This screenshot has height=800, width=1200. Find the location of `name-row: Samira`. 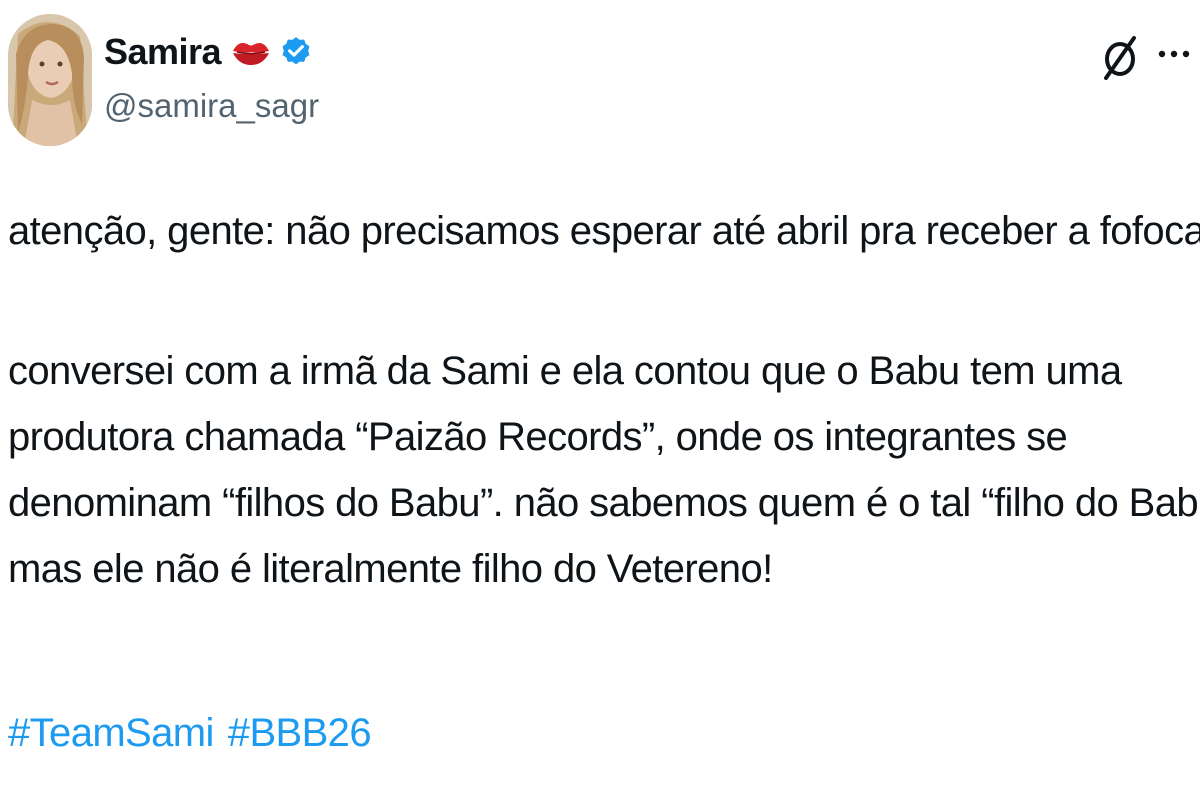

name-row: Samira is located at coordinates (211, 52).